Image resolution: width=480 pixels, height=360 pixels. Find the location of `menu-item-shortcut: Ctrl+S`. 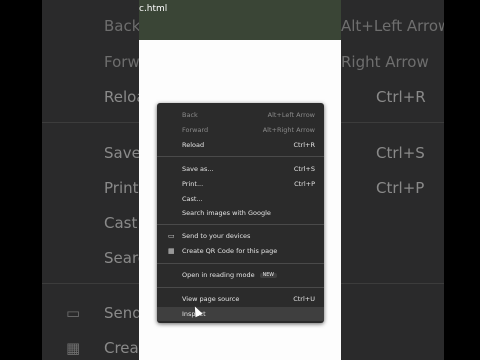

menu-item-shortcut: Ctrl+S is located at coordinates (304, 169).